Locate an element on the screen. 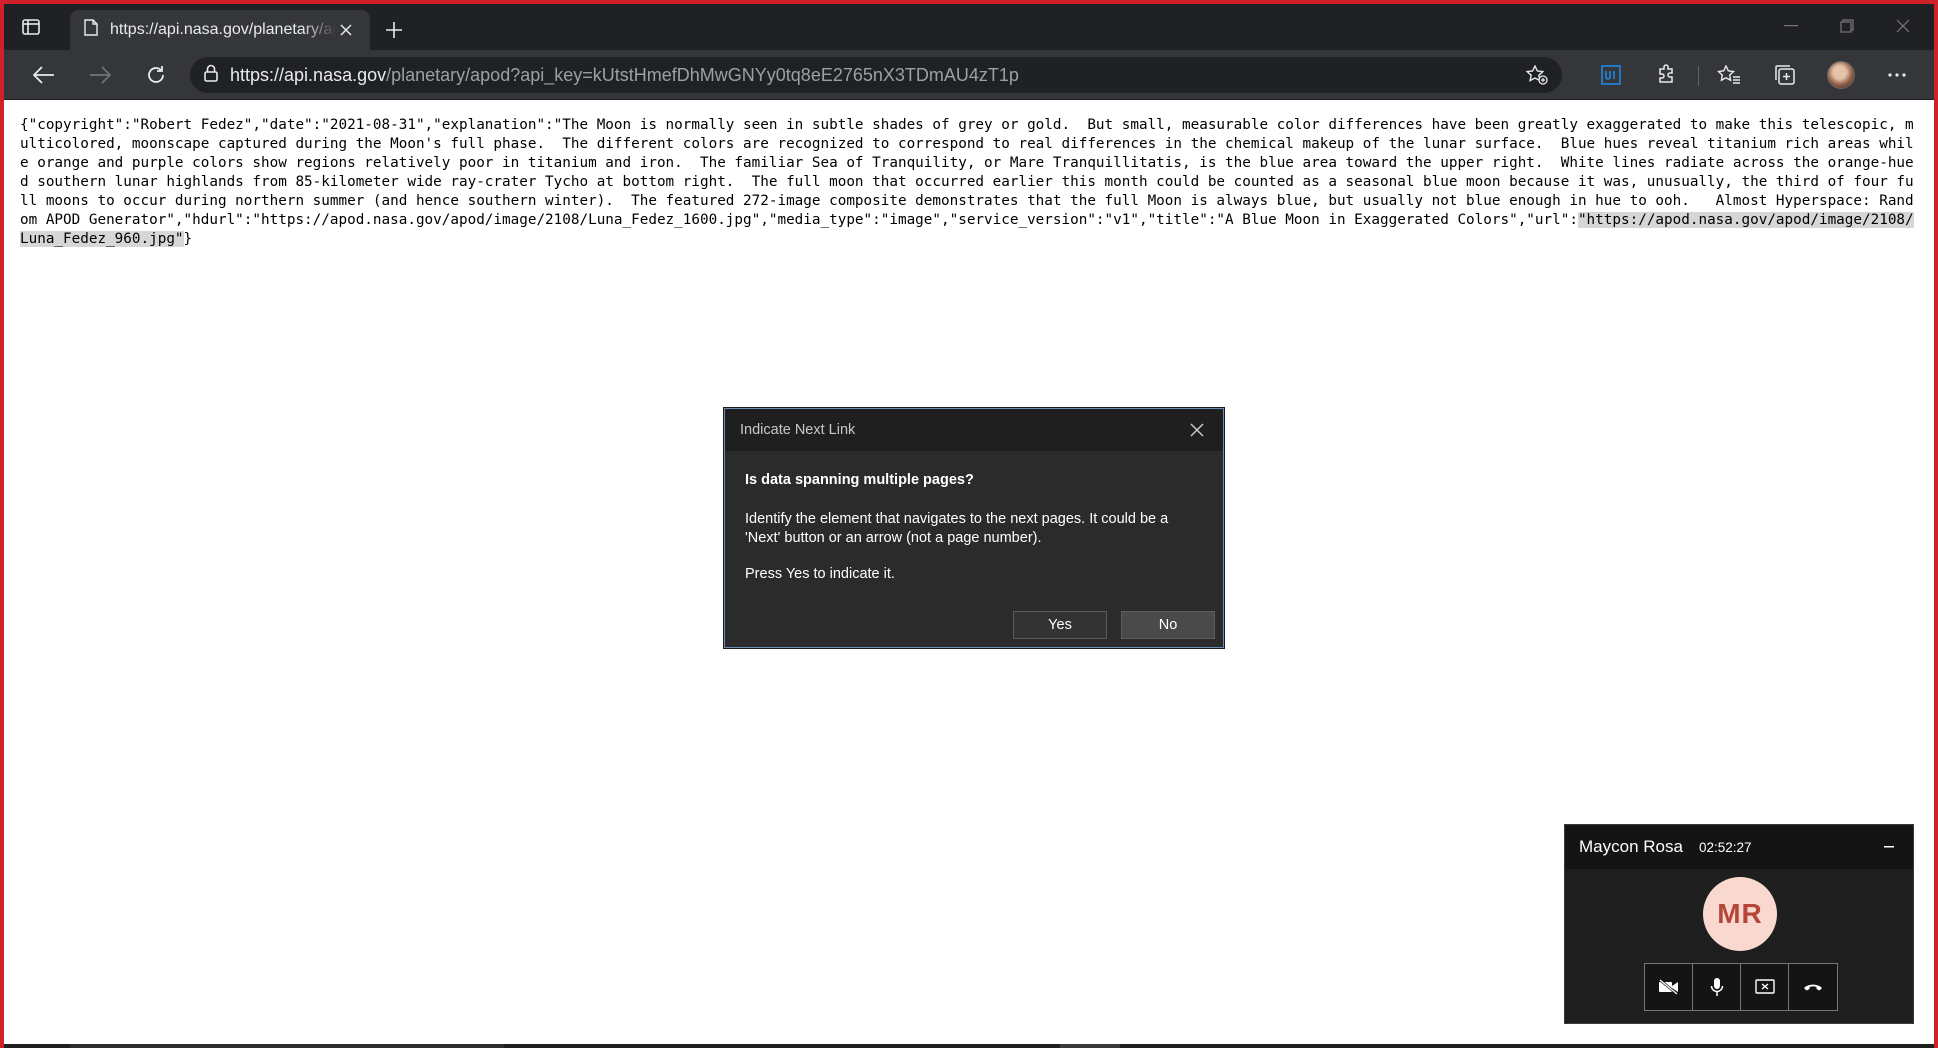  tab-close-icon is located at coordinates (346, 30).